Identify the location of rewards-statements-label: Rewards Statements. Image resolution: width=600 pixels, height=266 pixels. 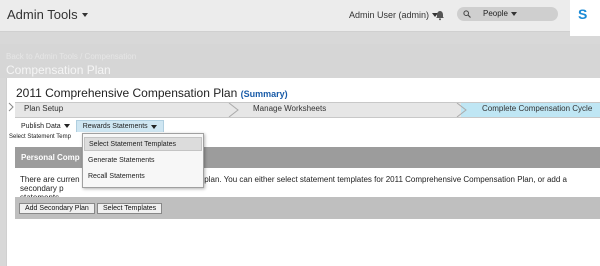
(115, 126).